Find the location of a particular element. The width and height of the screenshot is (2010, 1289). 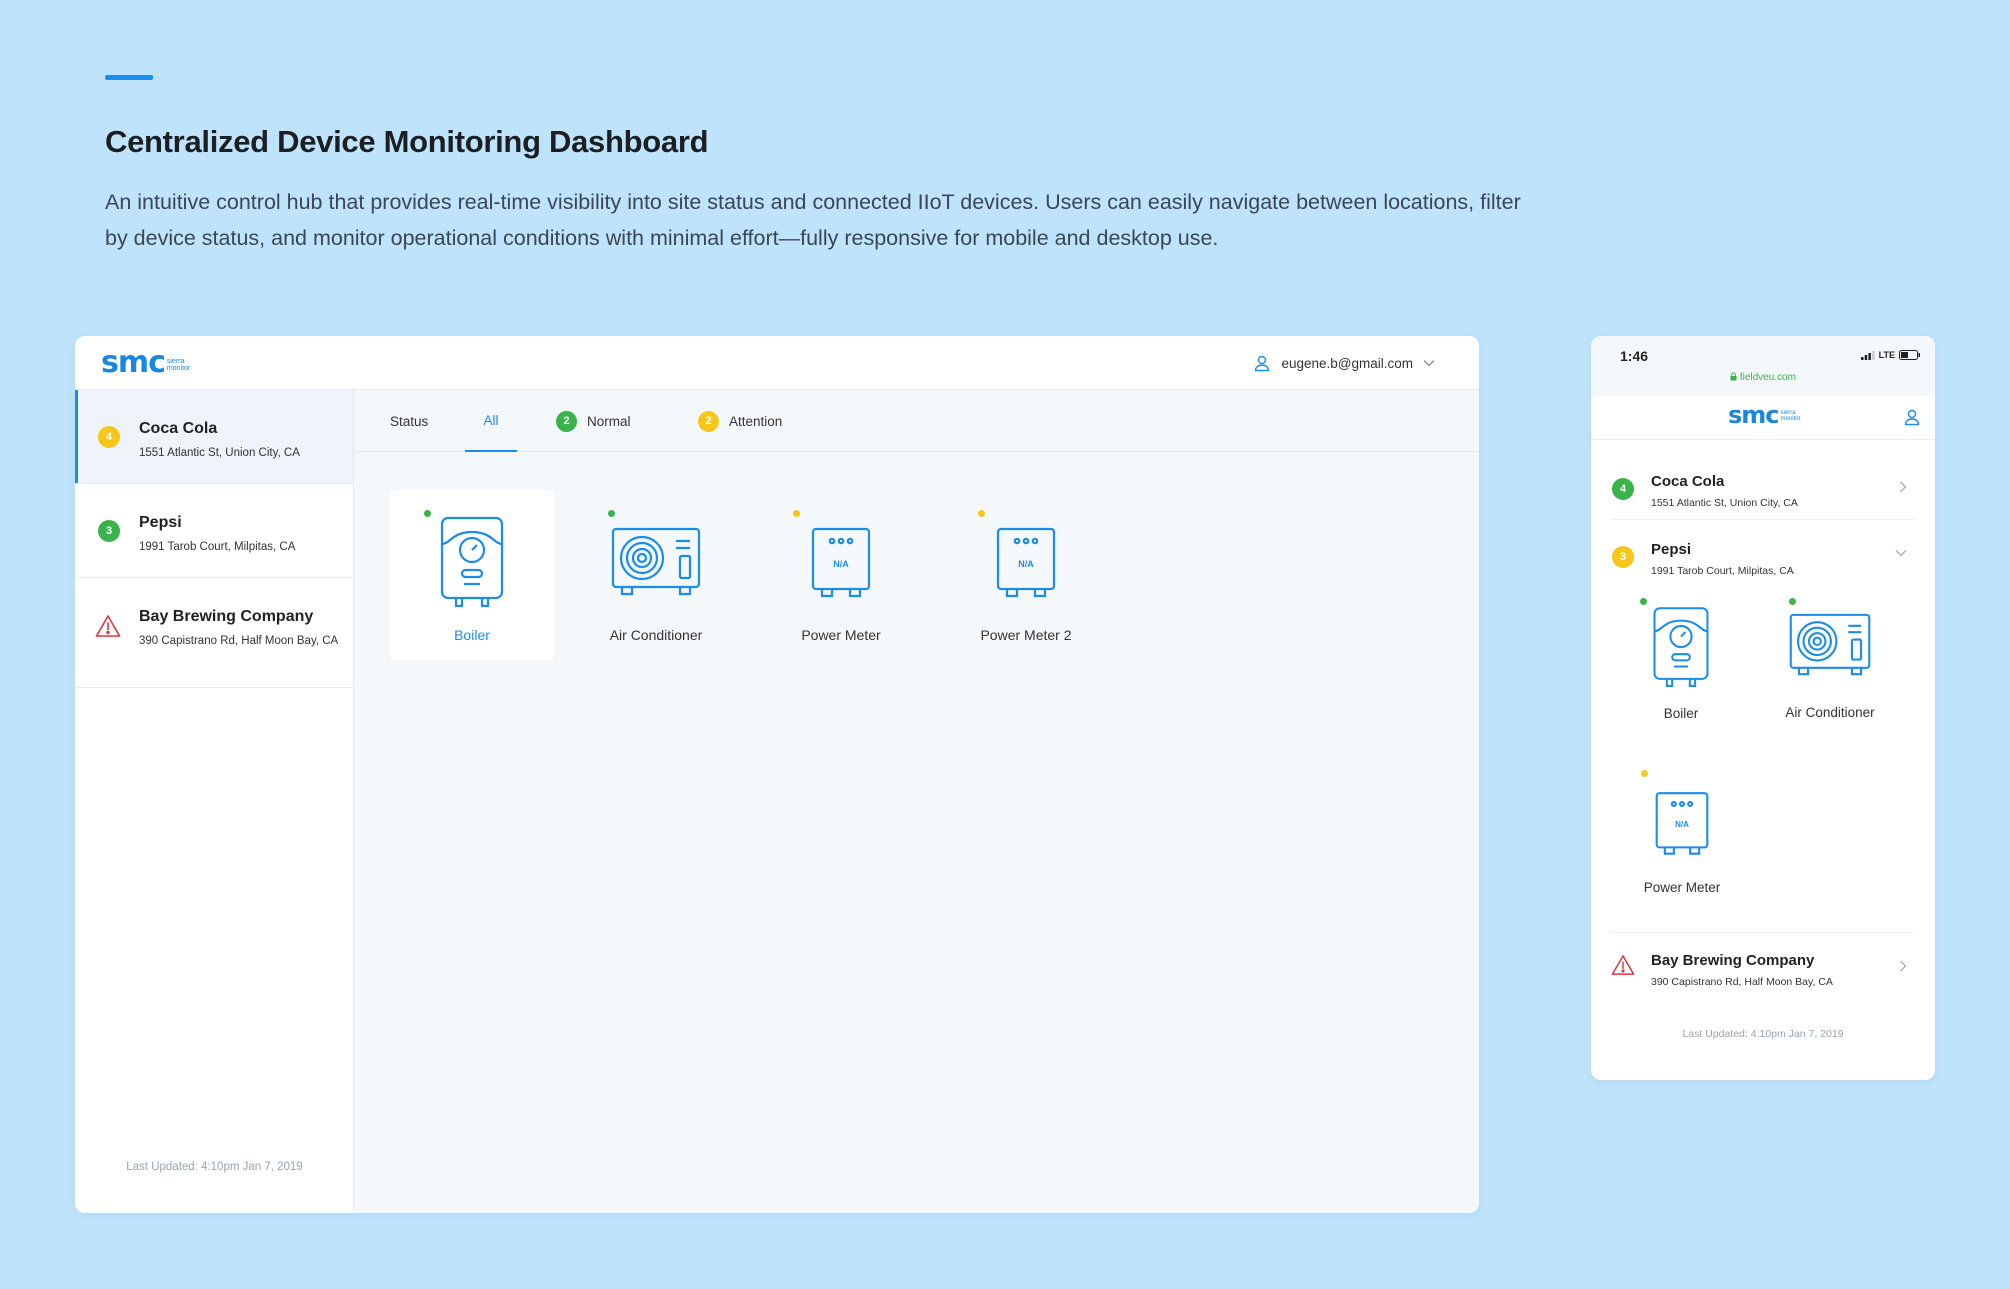

page-title: Centralized Device Monitoring Dashboard is located at coordinates (407, 141).